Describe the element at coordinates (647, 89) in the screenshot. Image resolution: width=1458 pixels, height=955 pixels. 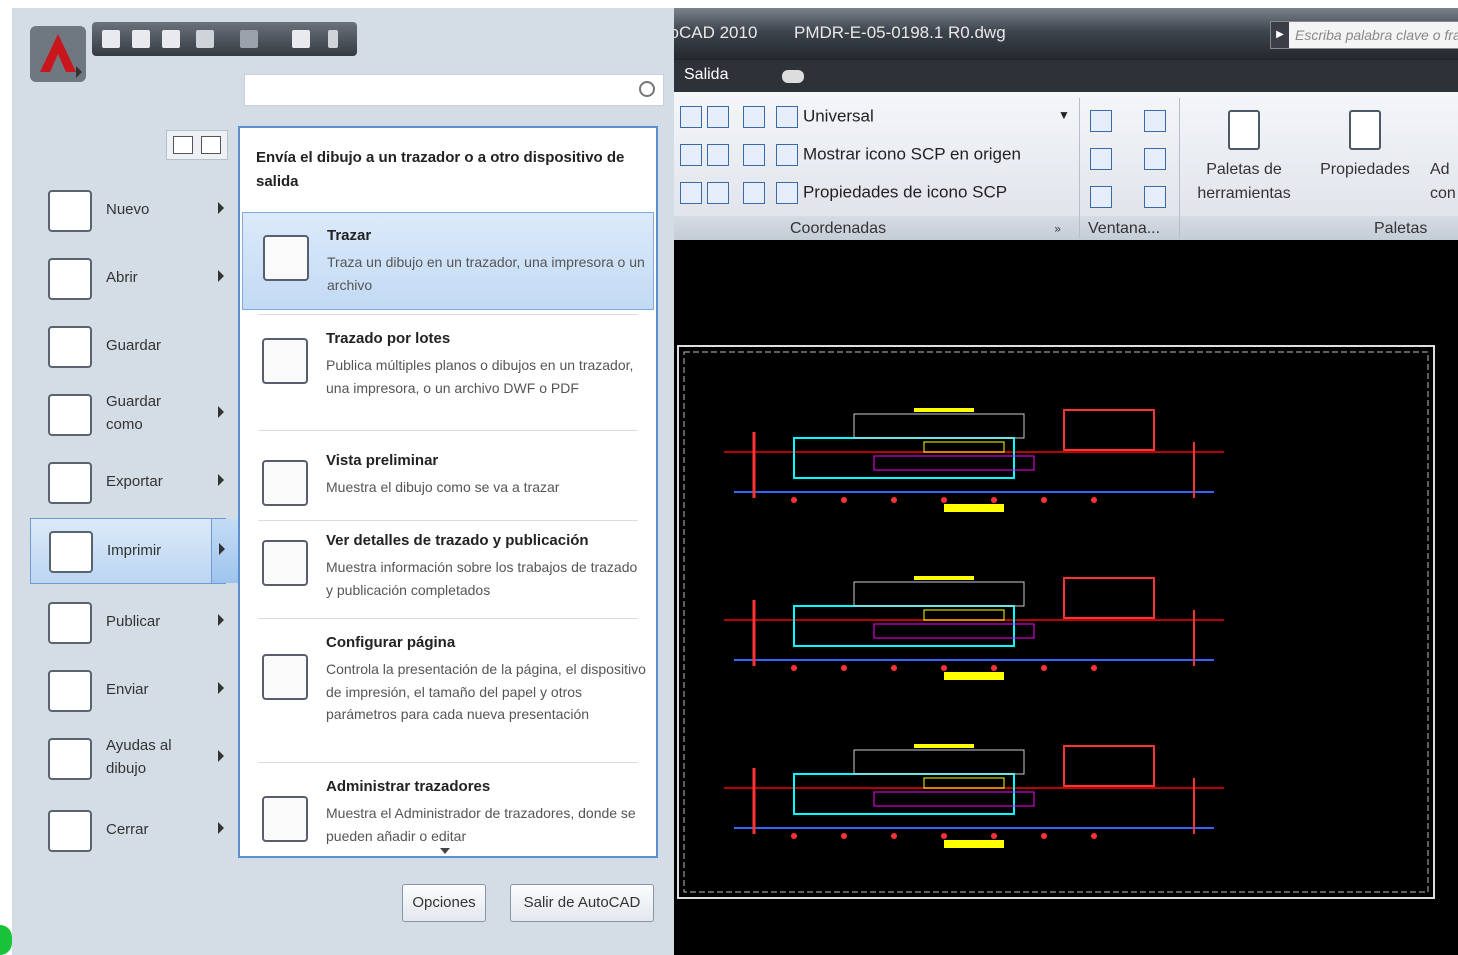
I see `search-icon` at that location.